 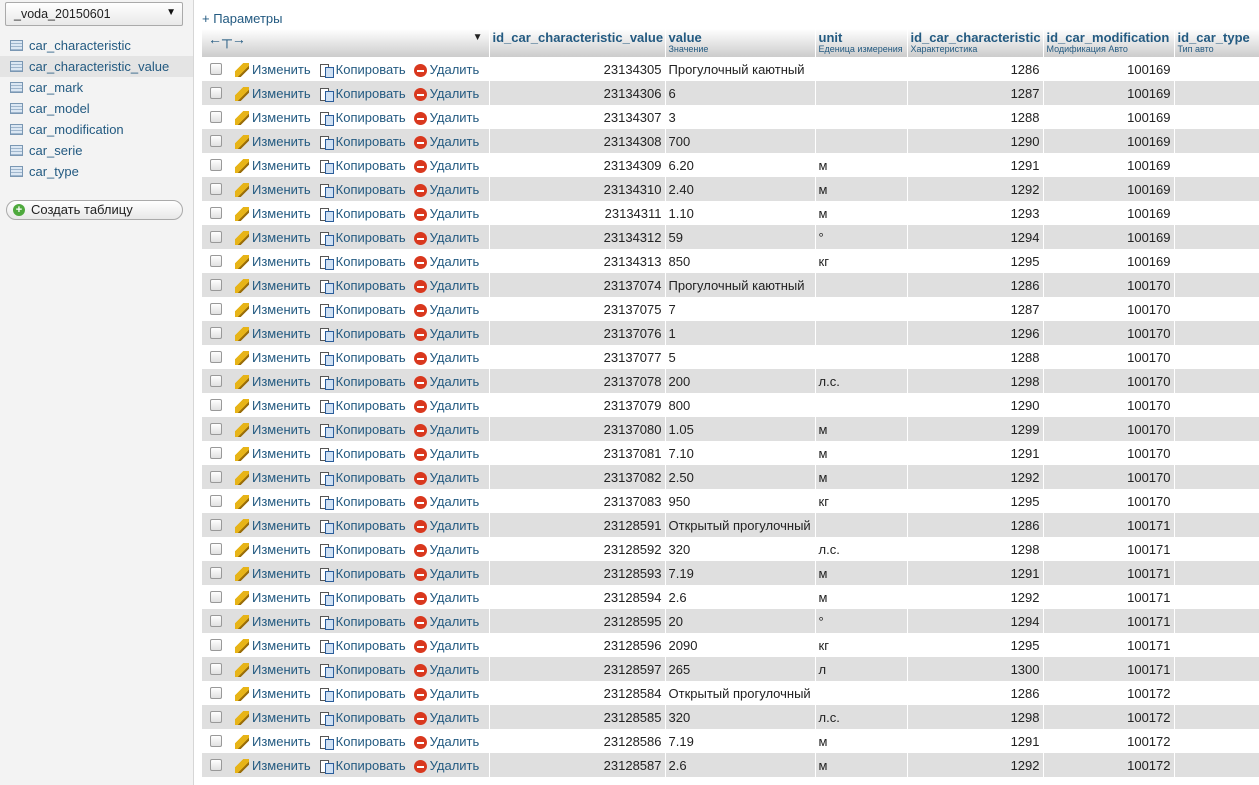 What do you see at coordinates (1218, 37) in the screenshot?
I see `column-name: id_car_type` at bounding box center [1218, 37].